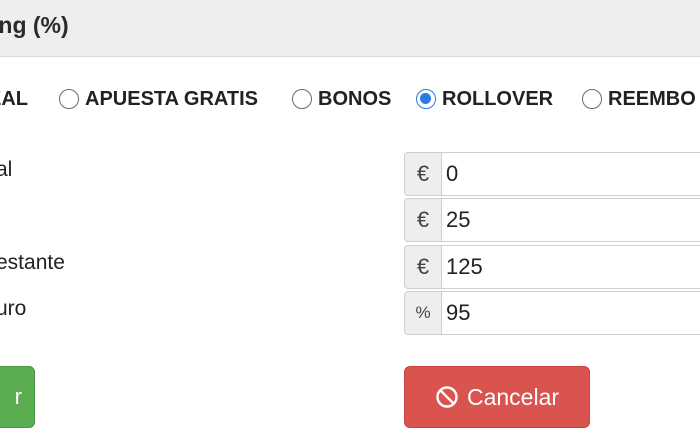 The image size is (700, 441). What do you see at coordinates (13, 308) in the screenshot?
I see `field-label-percent: uro` at bounding box center [13, 308].